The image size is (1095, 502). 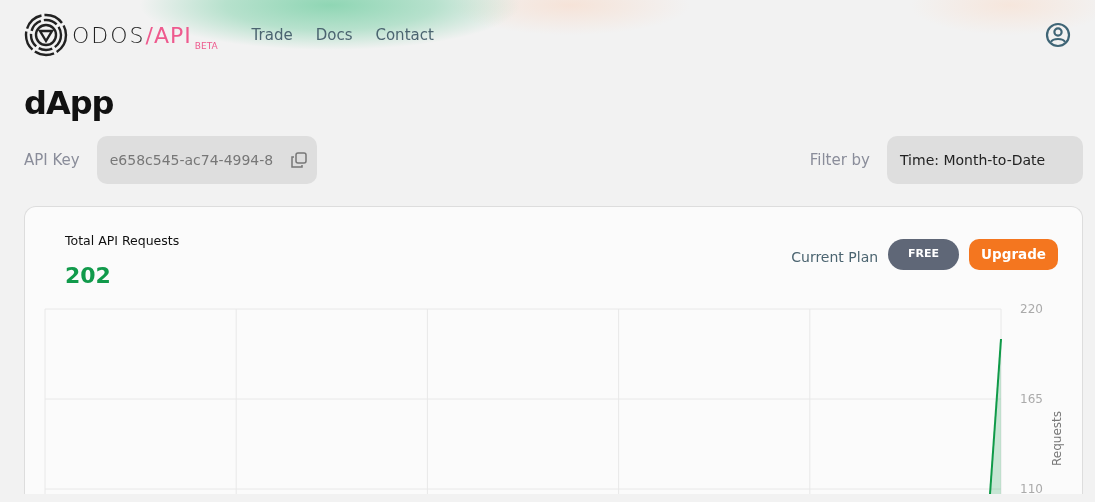 I want to click on plan-label: Current Plan, so click(x=835, y=258).